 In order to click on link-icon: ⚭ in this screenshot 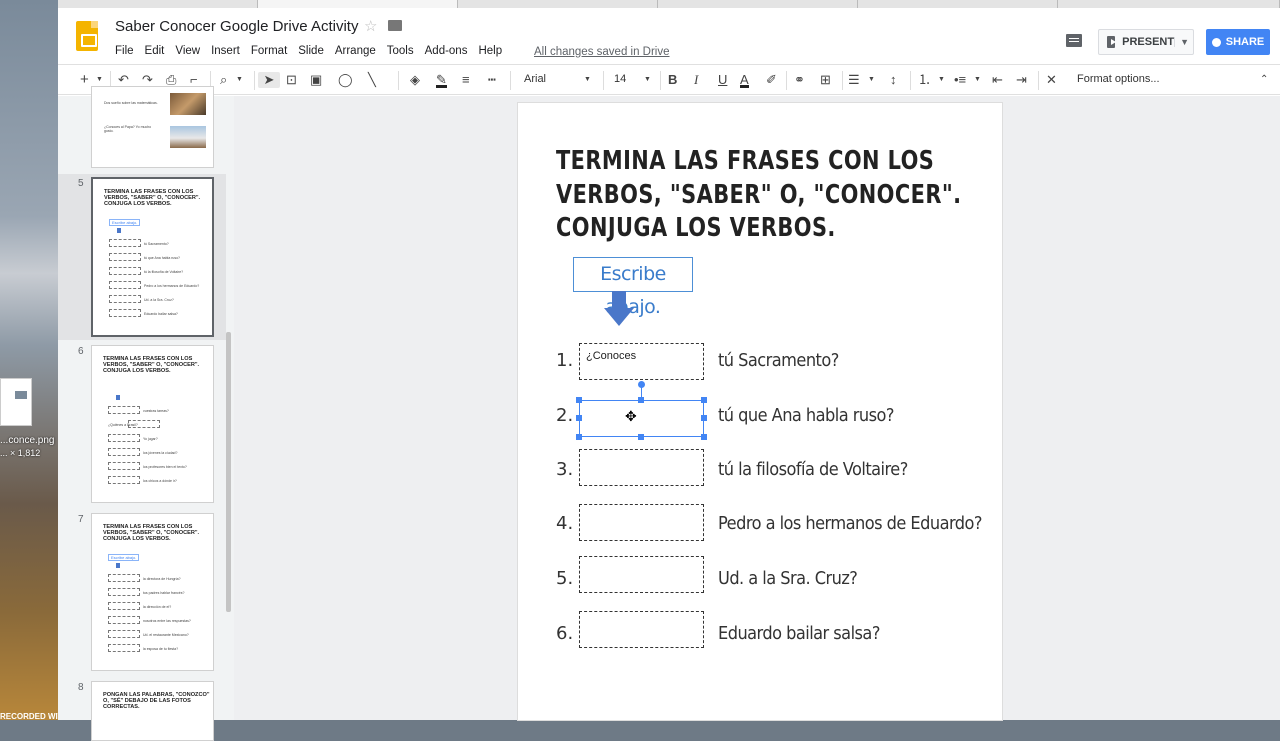, I will do `click(799, 80)`.